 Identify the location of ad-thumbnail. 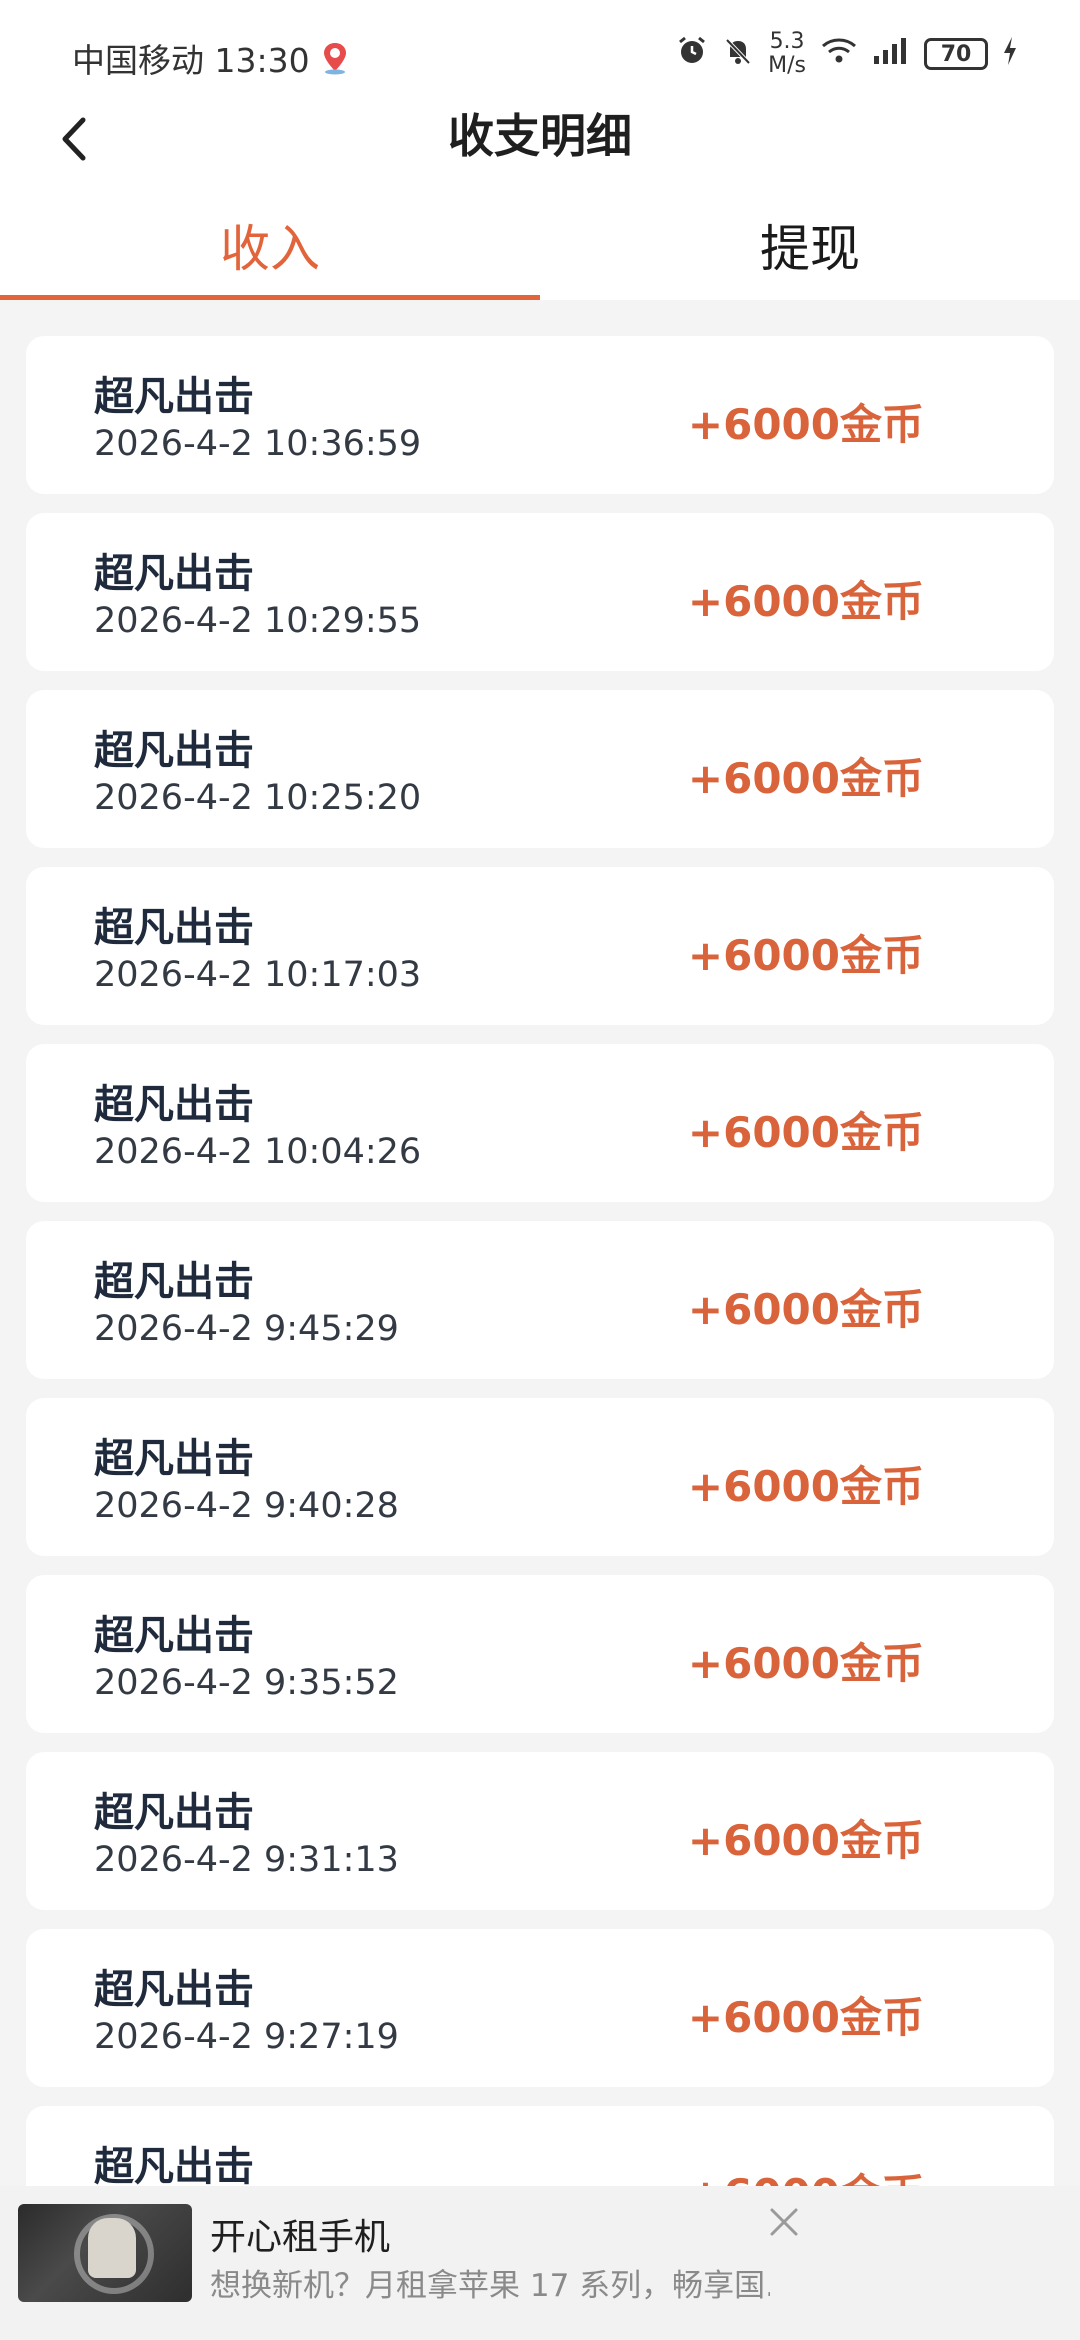
(105, 2253).